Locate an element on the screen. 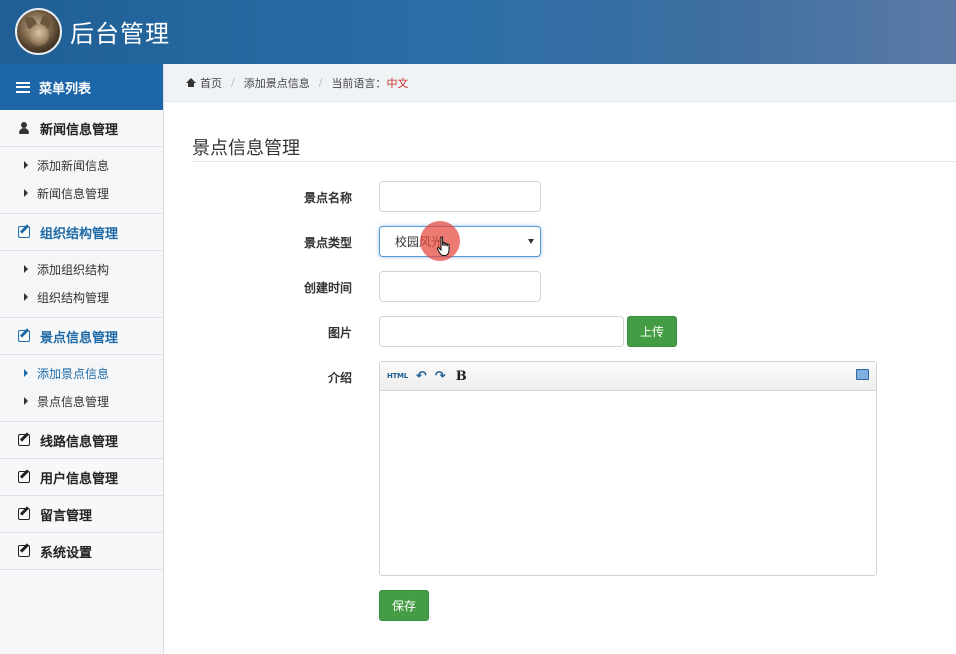 This screenshot has height=654, width=956. breadcrumb: 首页 / 添加景点信息 / 当前语言： 中文 is located at coordinates (560, 83).